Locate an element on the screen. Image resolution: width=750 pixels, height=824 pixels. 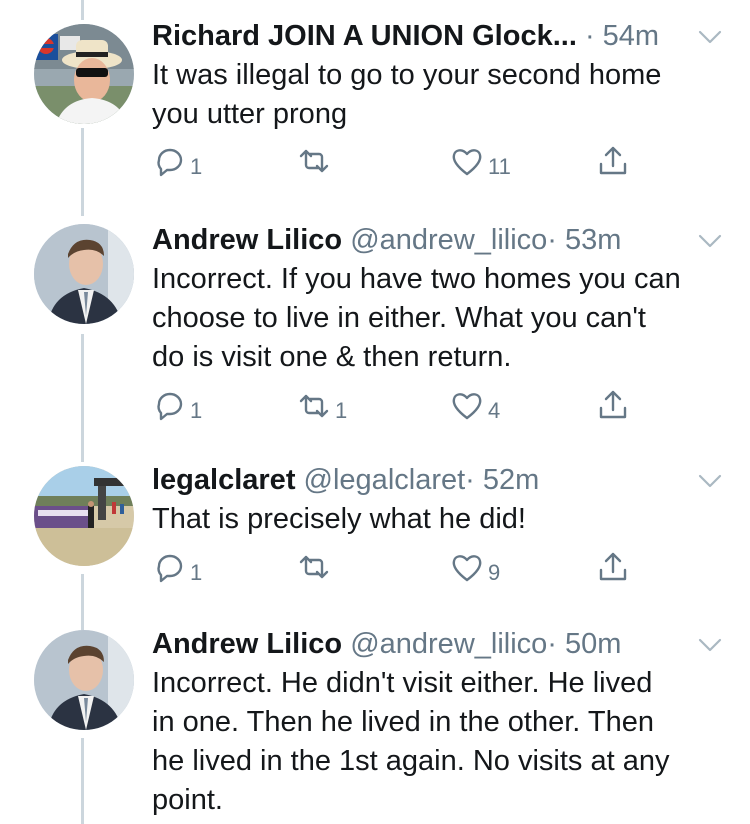
retweet-button: 1 is located at coordinates (322, 406).